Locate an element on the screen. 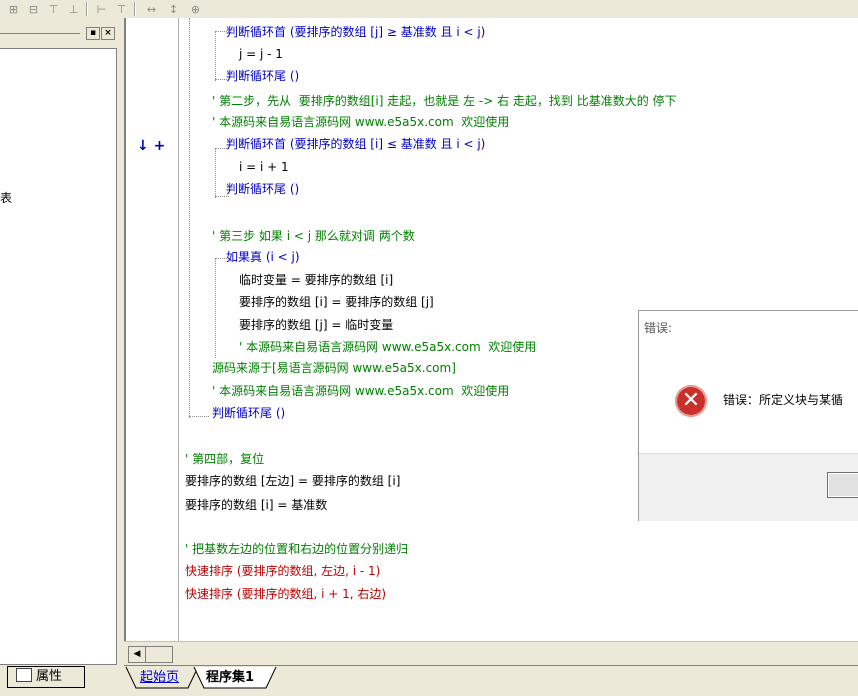 The width and height of the screenshot is (858, 696). align-middle-icon: ⊥ is located at coordinates (73, 9).